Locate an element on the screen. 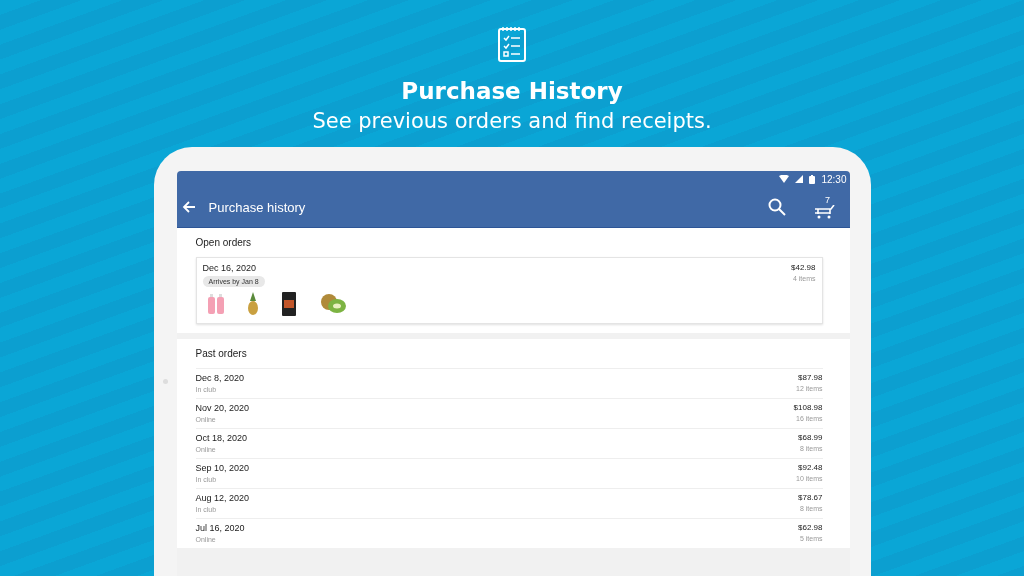  pineapple-drawing is located at coordinates (252, 304).